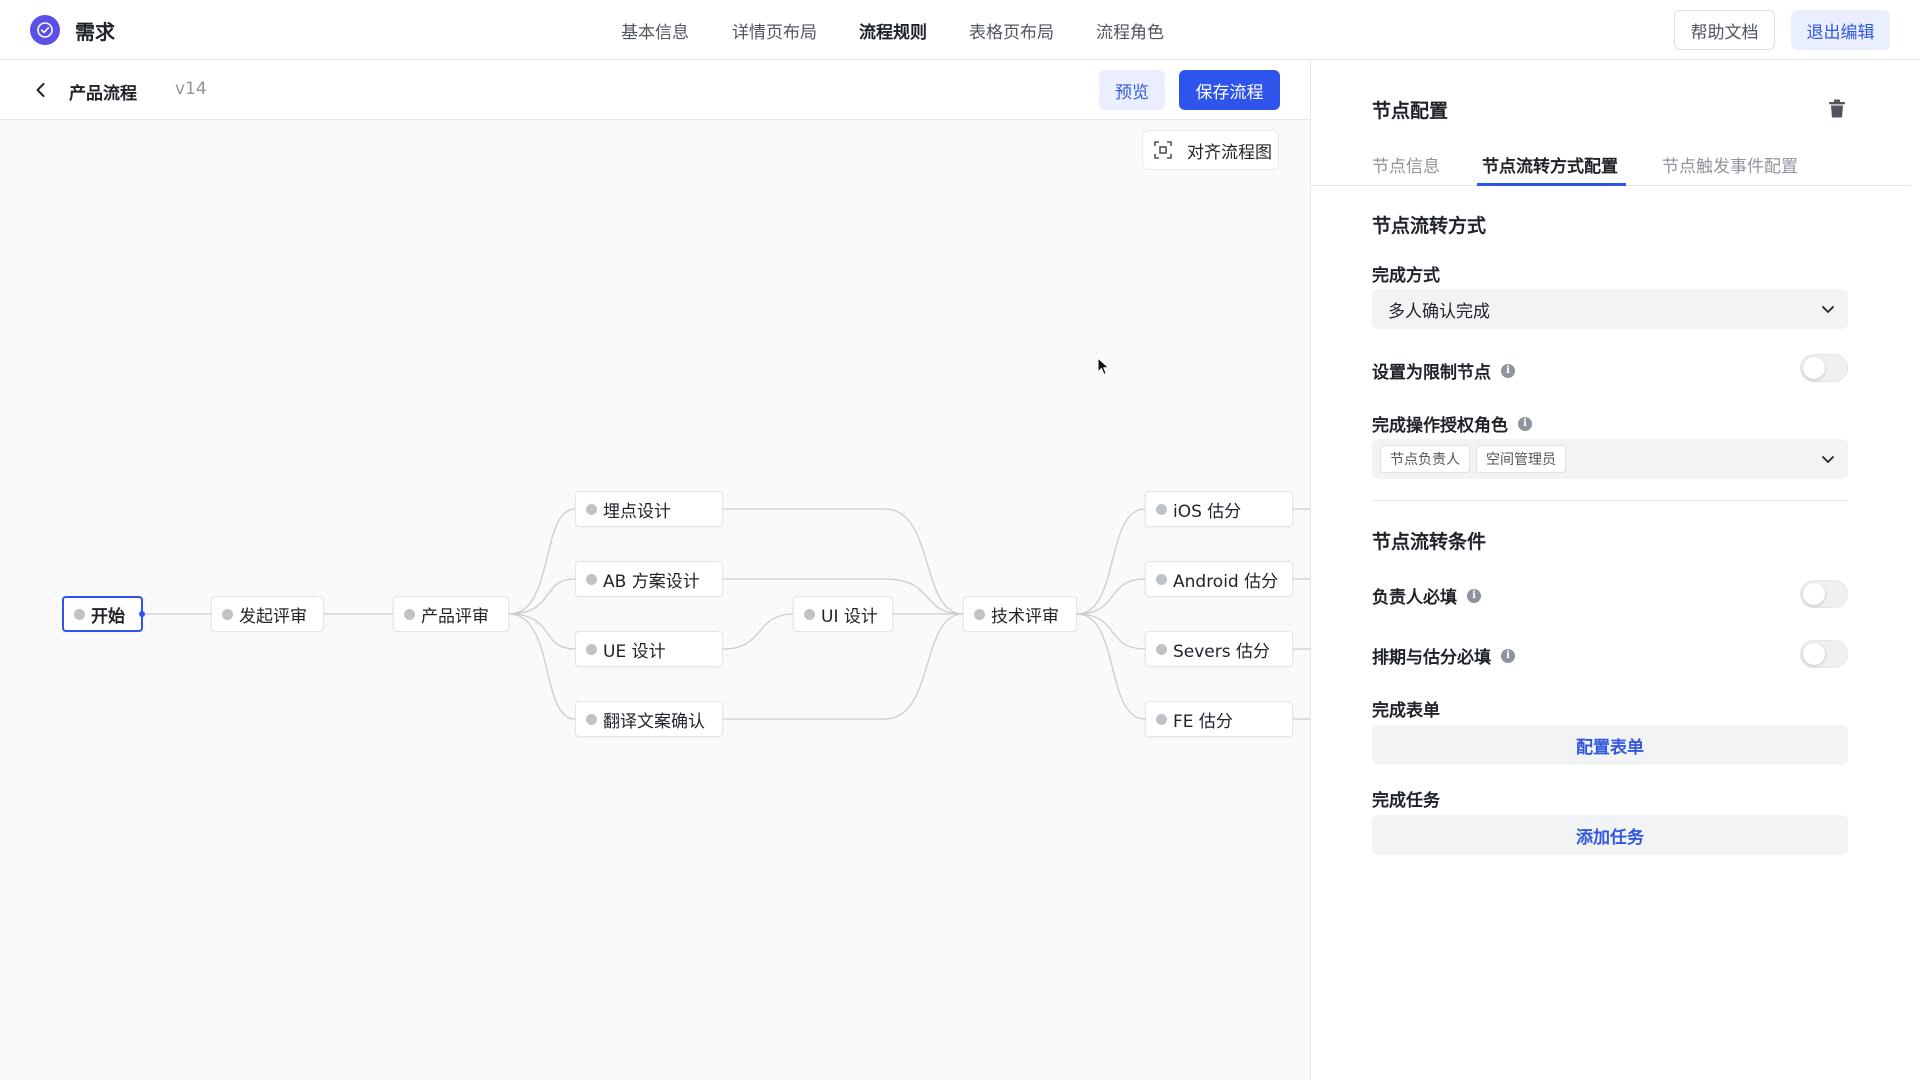 Image resolution: width=1920 pixels, height=1080 pixels. Describe the element at coordinates (1439, 311) in the screenshot. I see `complete-mode-value: 多人确认完成` at that location.